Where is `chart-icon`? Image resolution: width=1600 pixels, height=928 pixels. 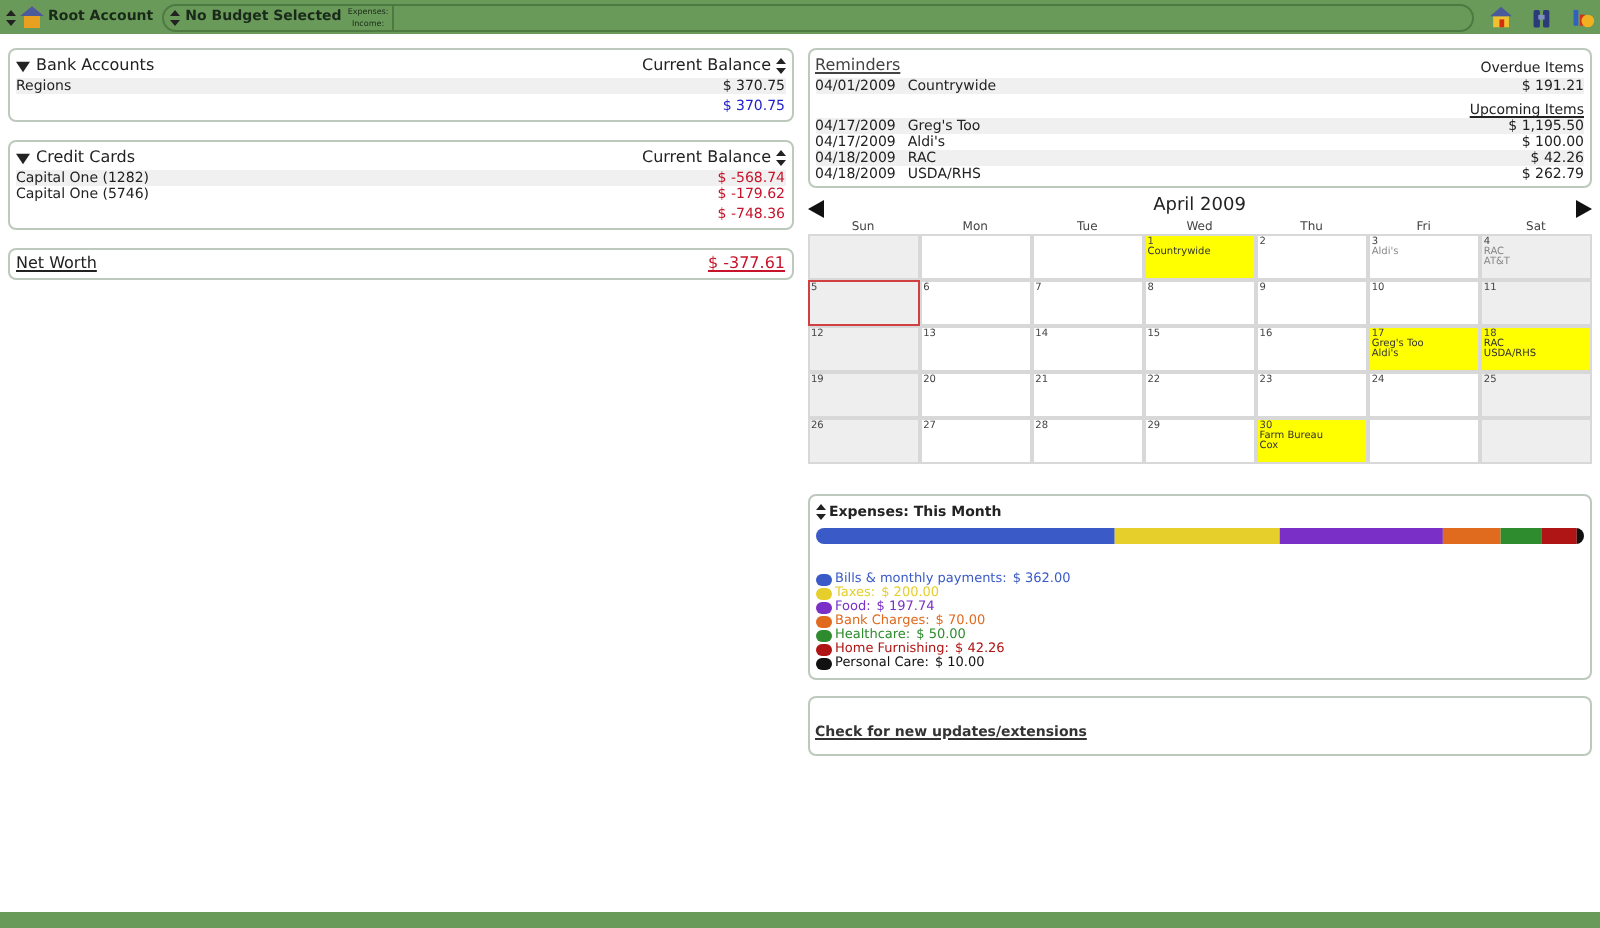
chart-icon is located at coordinates (1582, 17).